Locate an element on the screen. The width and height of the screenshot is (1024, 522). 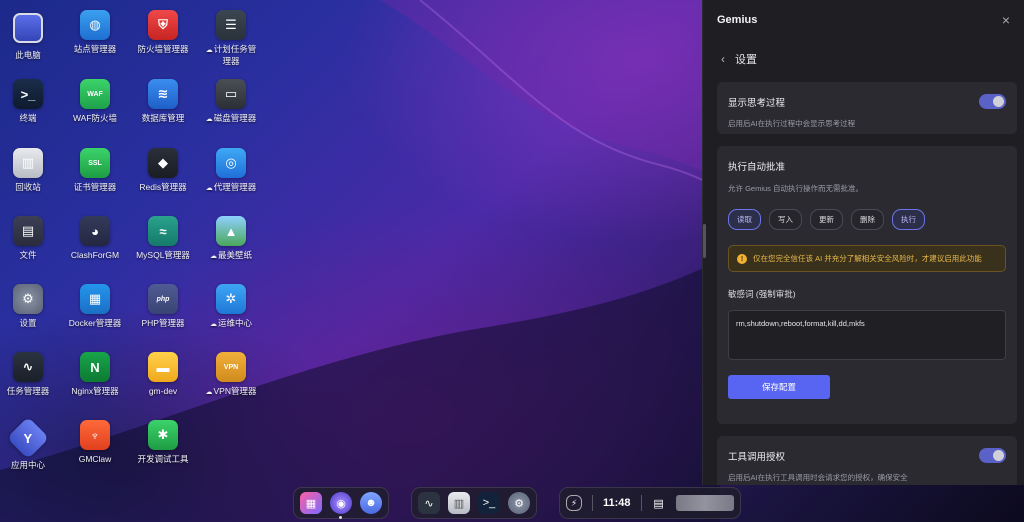
icon-glyph: ◕ is located at coordinates (95, 231).